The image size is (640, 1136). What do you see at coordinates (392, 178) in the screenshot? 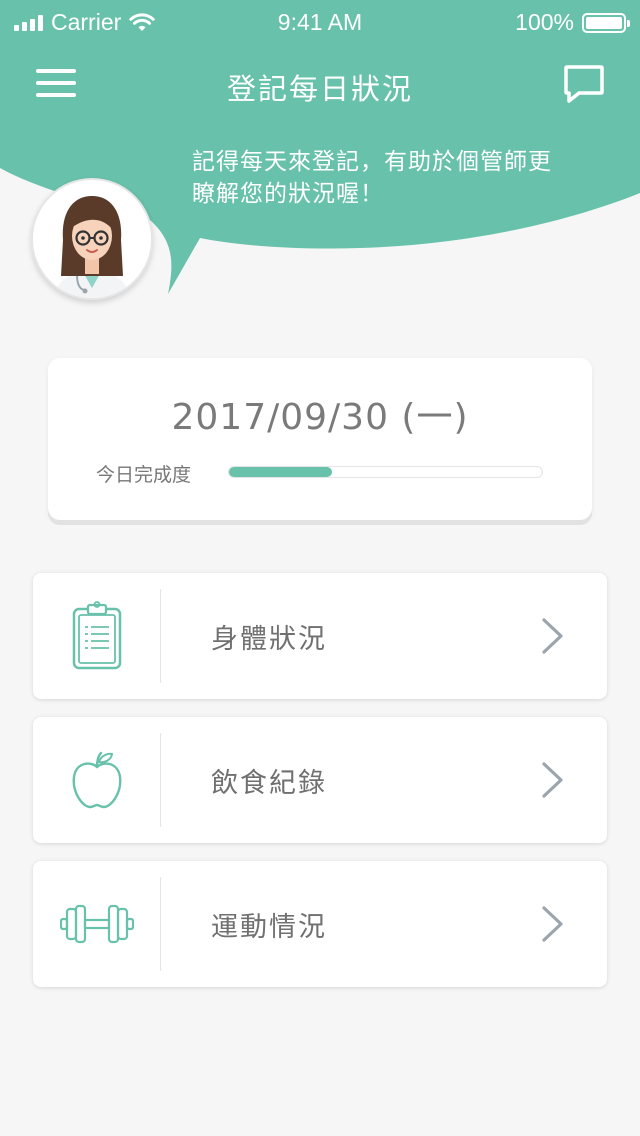
I see `speech-bubble-text: 記得每天來登記，有助於個管師更 瞭解您的狀況喔！` at bounding box center [392, 178].